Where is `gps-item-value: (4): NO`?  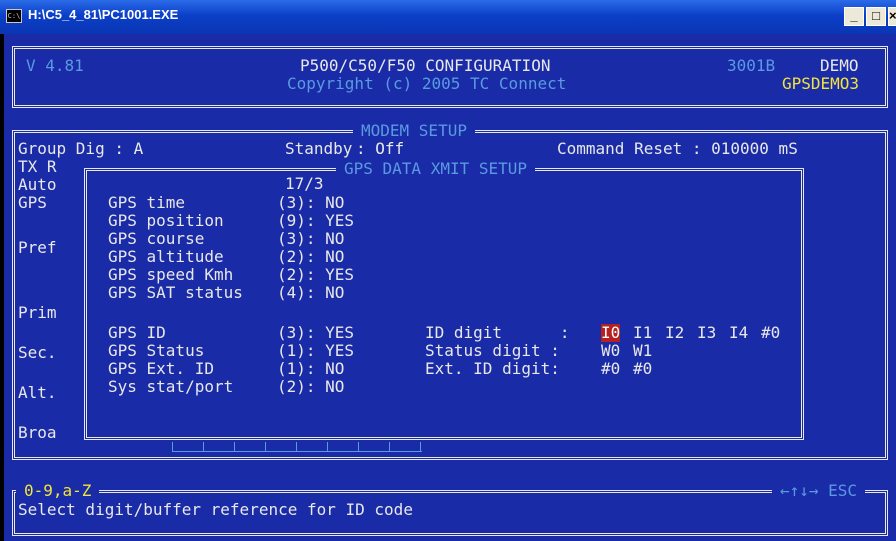
gps-item-value: (4): NO is located at coordinates (310, 293).